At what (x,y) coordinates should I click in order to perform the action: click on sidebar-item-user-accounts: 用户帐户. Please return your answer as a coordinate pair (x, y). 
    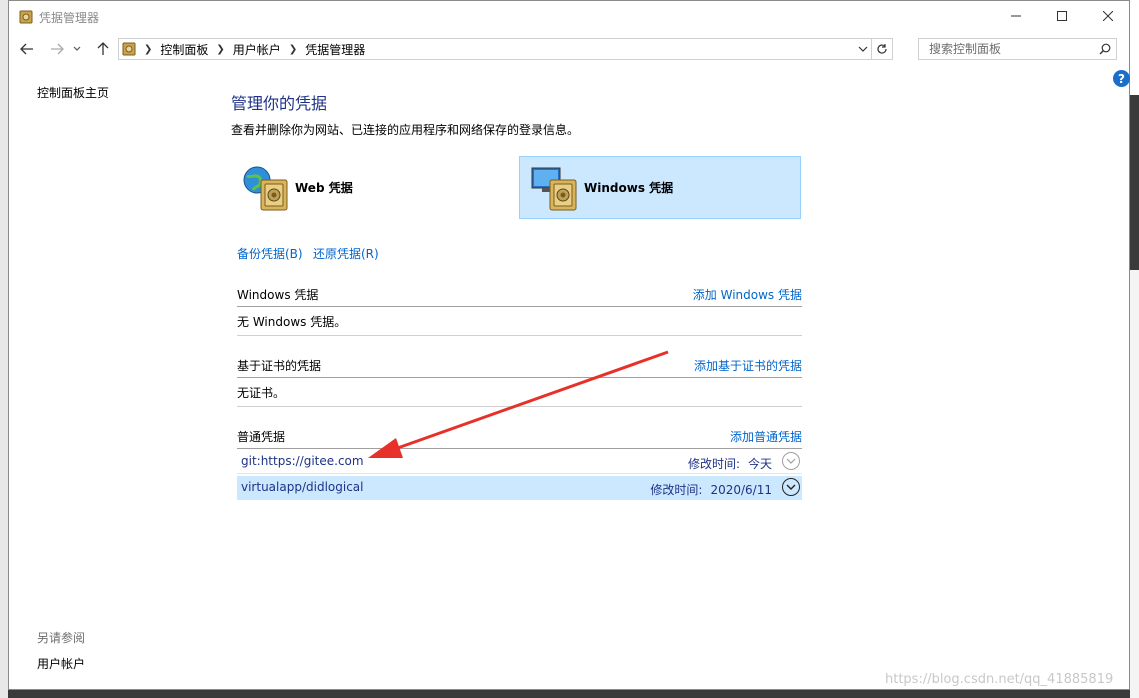
    Looking at the image, I should click on (61, 663).